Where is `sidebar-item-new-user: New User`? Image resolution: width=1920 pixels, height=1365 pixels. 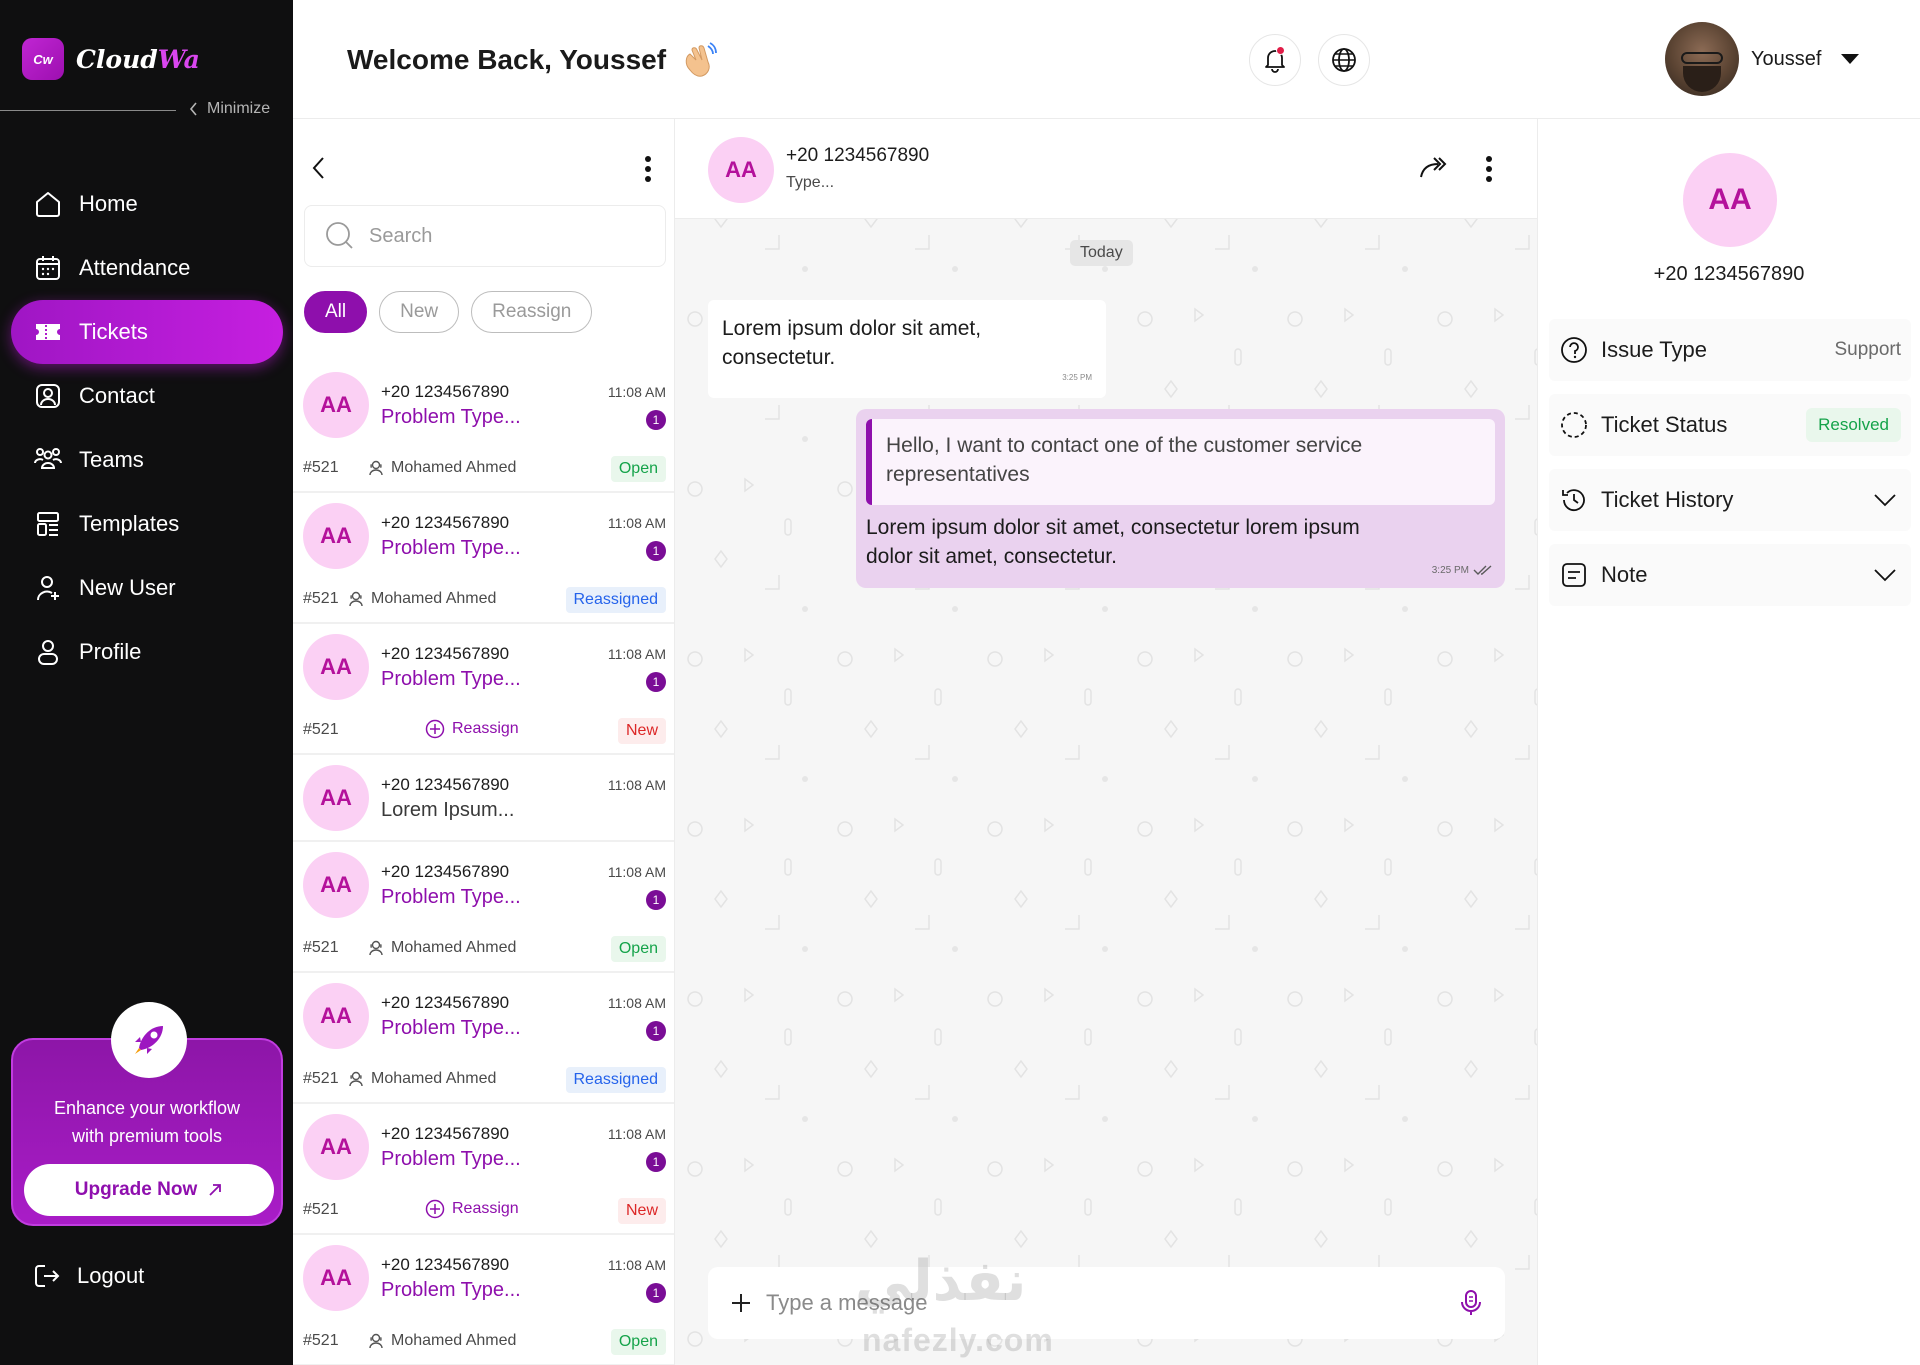
sidebar-item-new-user: New User is located at coordinates (147, 588).